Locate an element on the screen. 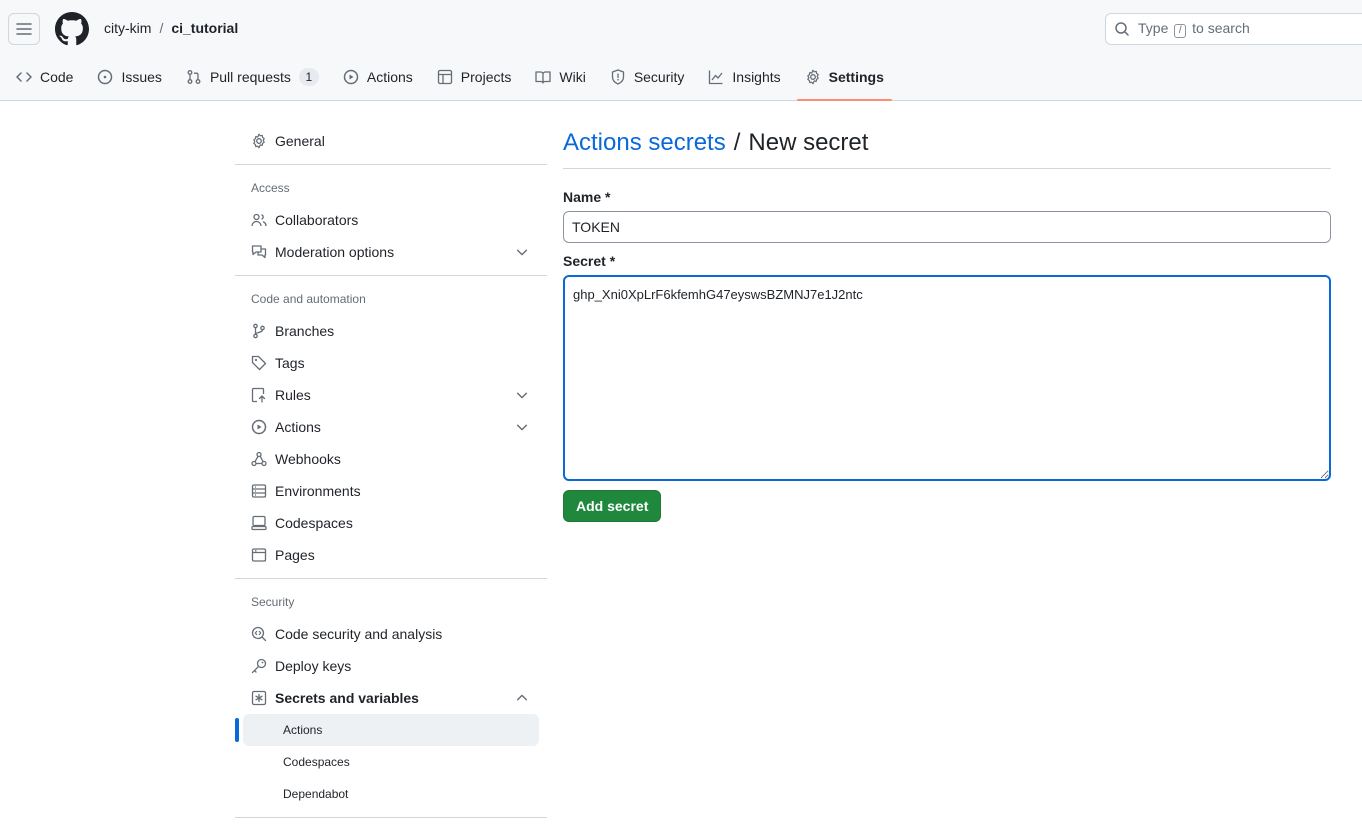 The height and width of the screenshot is (828, 1362). hamburger-icon is located at coordinates (24, 29).